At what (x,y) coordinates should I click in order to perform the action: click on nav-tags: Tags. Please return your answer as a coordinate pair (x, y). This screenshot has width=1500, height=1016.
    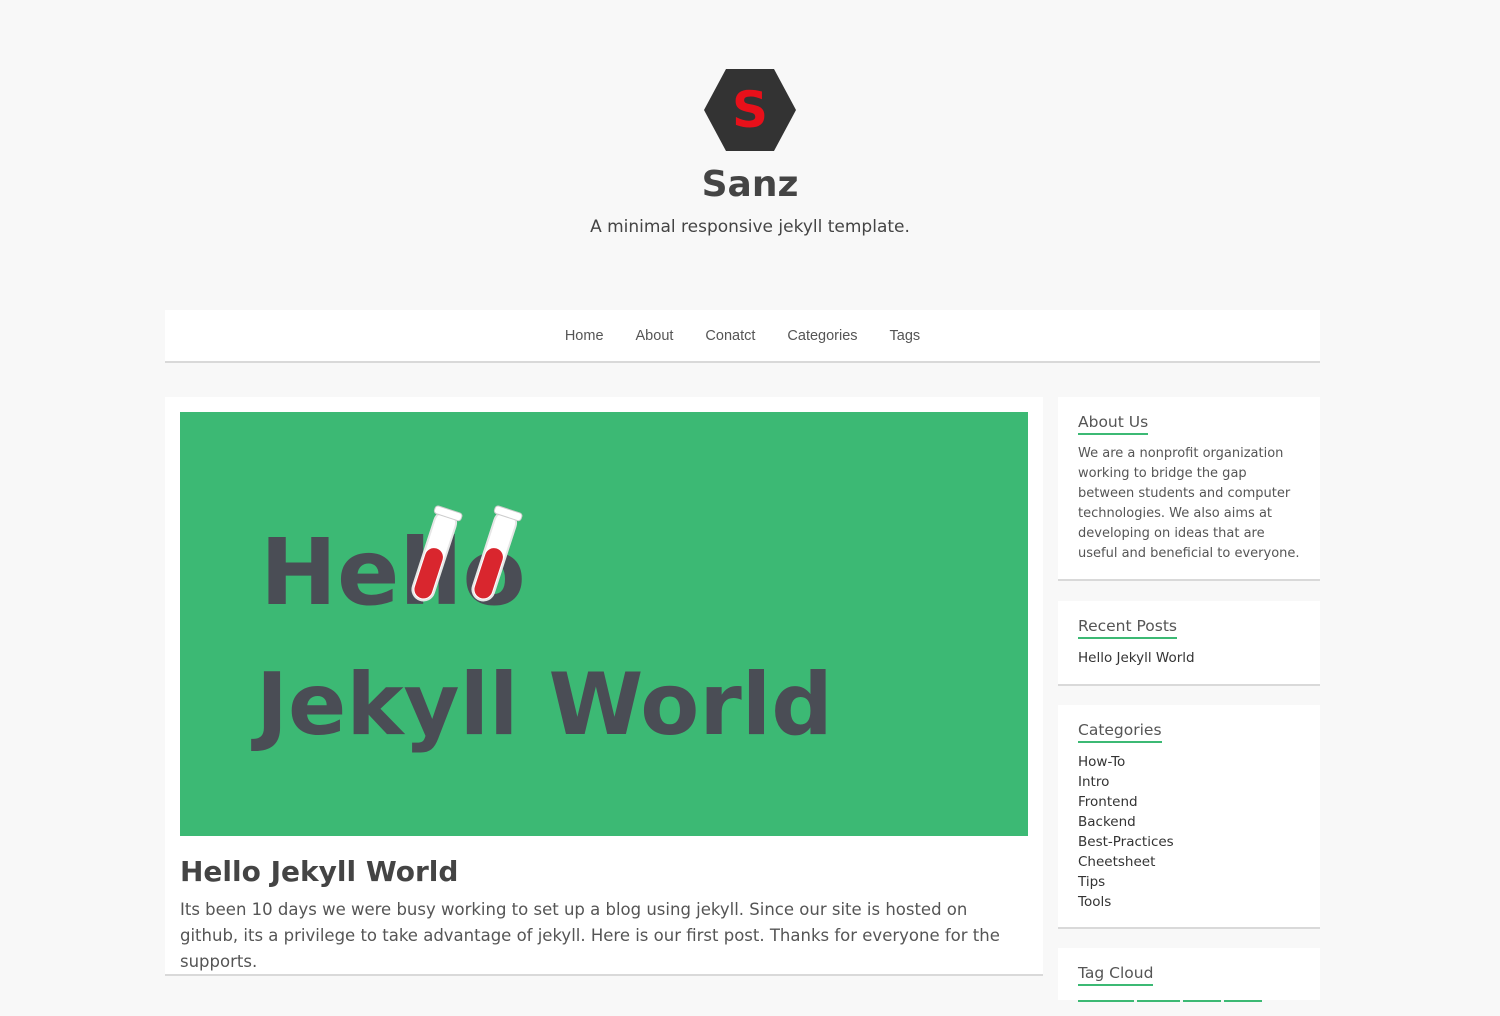
    Looking at the image, I should click on (905, 336).